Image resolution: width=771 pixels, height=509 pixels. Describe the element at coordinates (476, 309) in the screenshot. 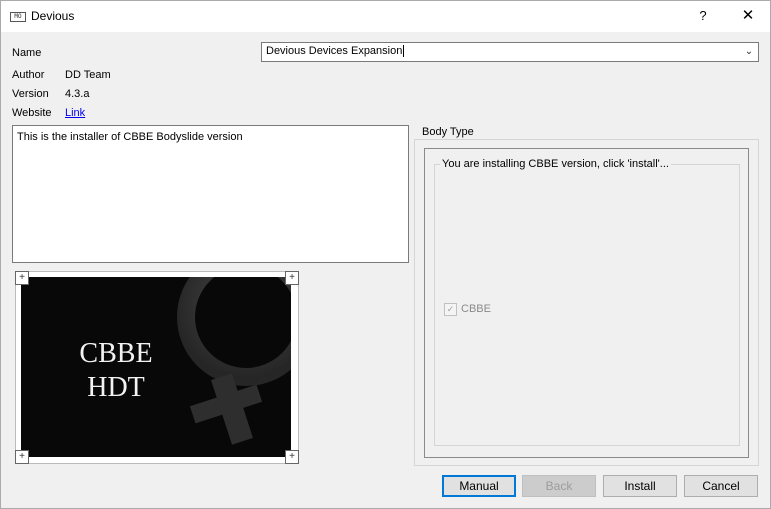

I see `cbbe-checkbox-label: CBBE` at that location.